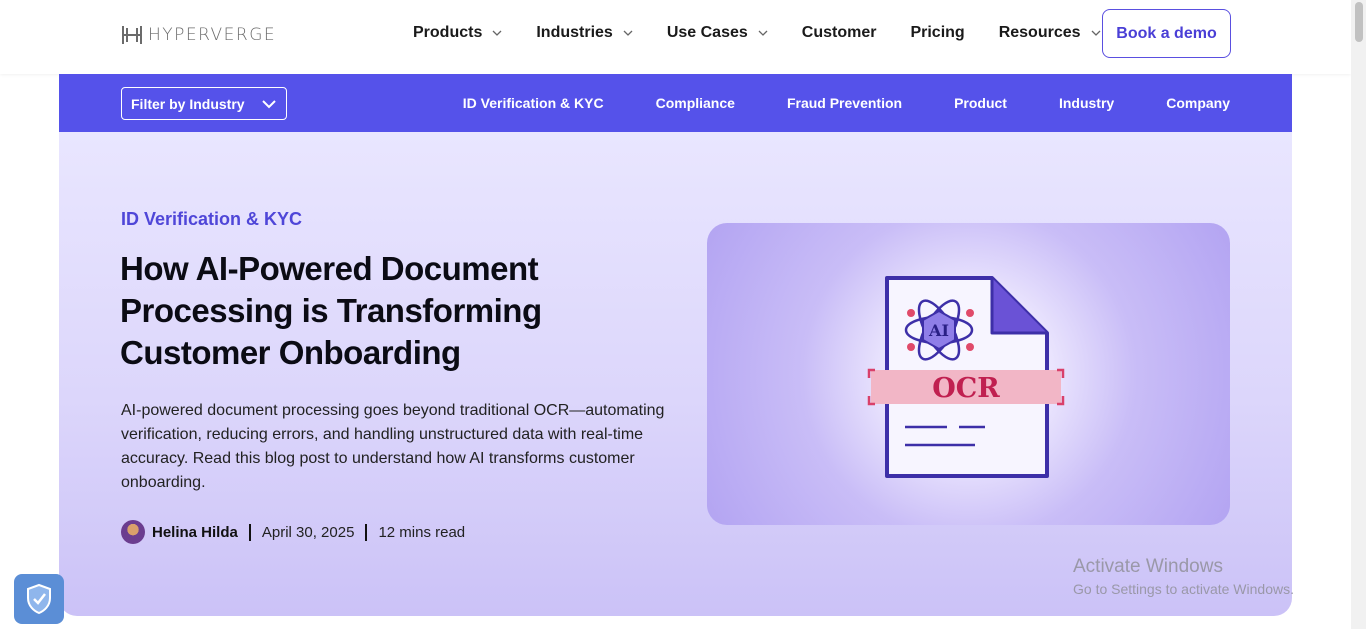 This screenshot has height=629, width=1366. I want to click on category-link-industry: Industry, so click(1086, 103).